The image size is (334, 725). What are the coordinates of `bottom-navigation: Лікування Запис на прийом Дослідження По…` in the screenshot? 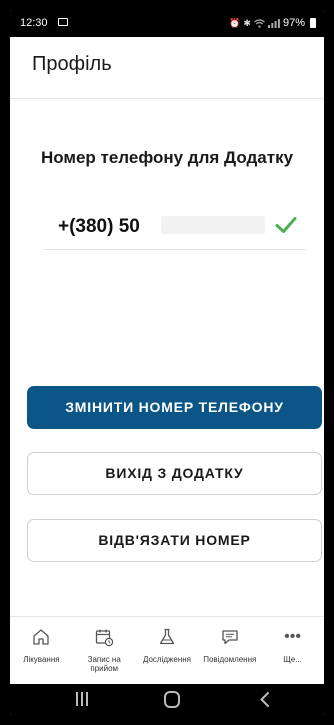 It's located at (167, 650).